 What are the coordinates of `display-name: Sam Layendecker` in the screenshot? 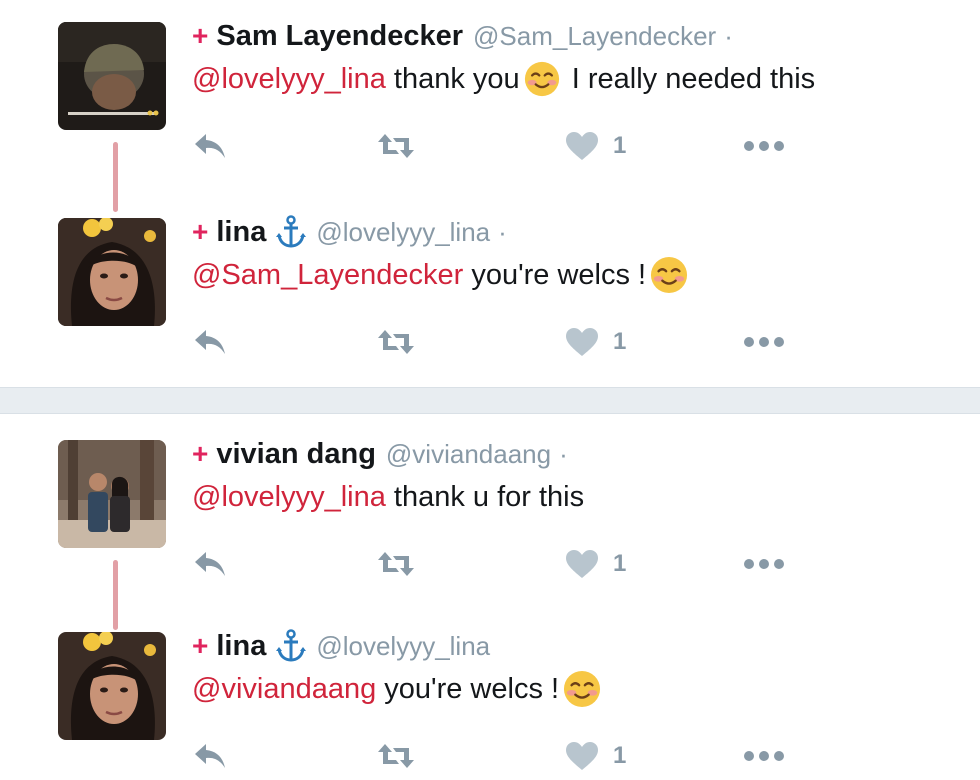 It's located at (339, 36).